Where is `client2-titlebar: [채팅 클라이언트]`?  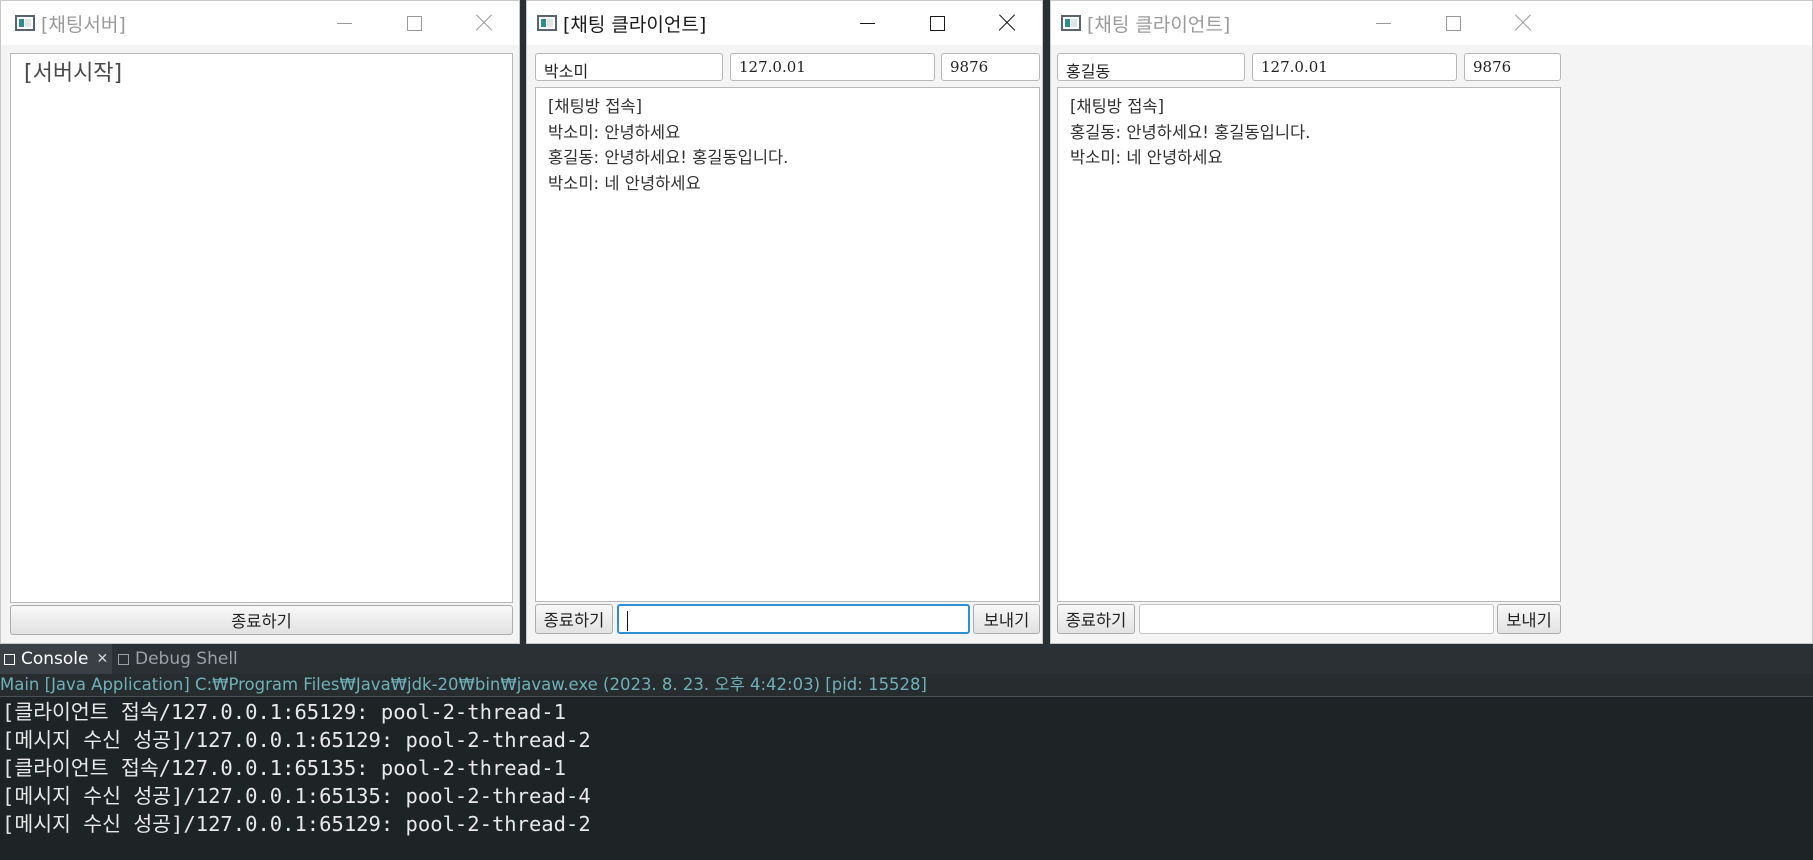
client2-titlebar: [채팅 클라이언트] is located at coordinates (1431, 23).